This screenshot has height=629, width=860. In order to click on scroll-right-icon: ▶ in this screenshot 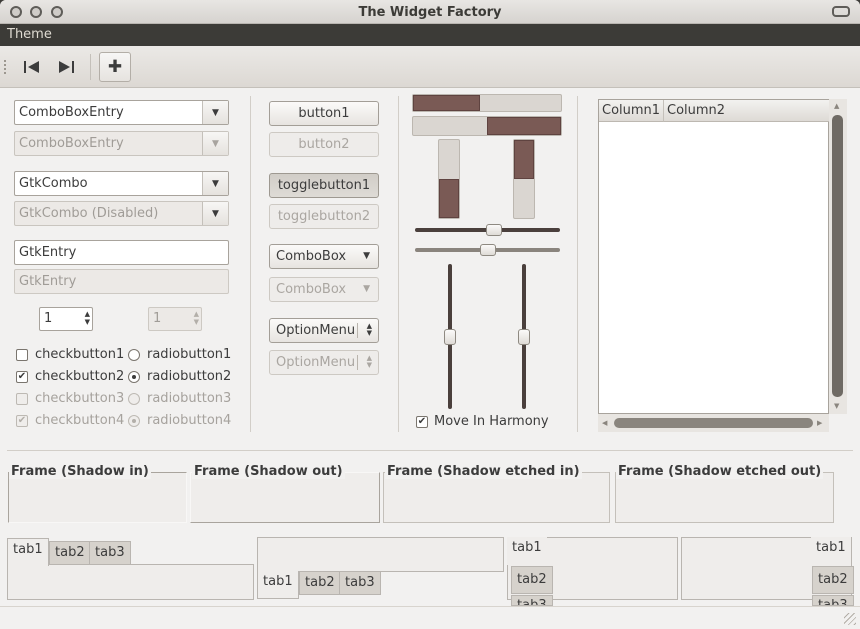, I will do `click(819, 423)`.